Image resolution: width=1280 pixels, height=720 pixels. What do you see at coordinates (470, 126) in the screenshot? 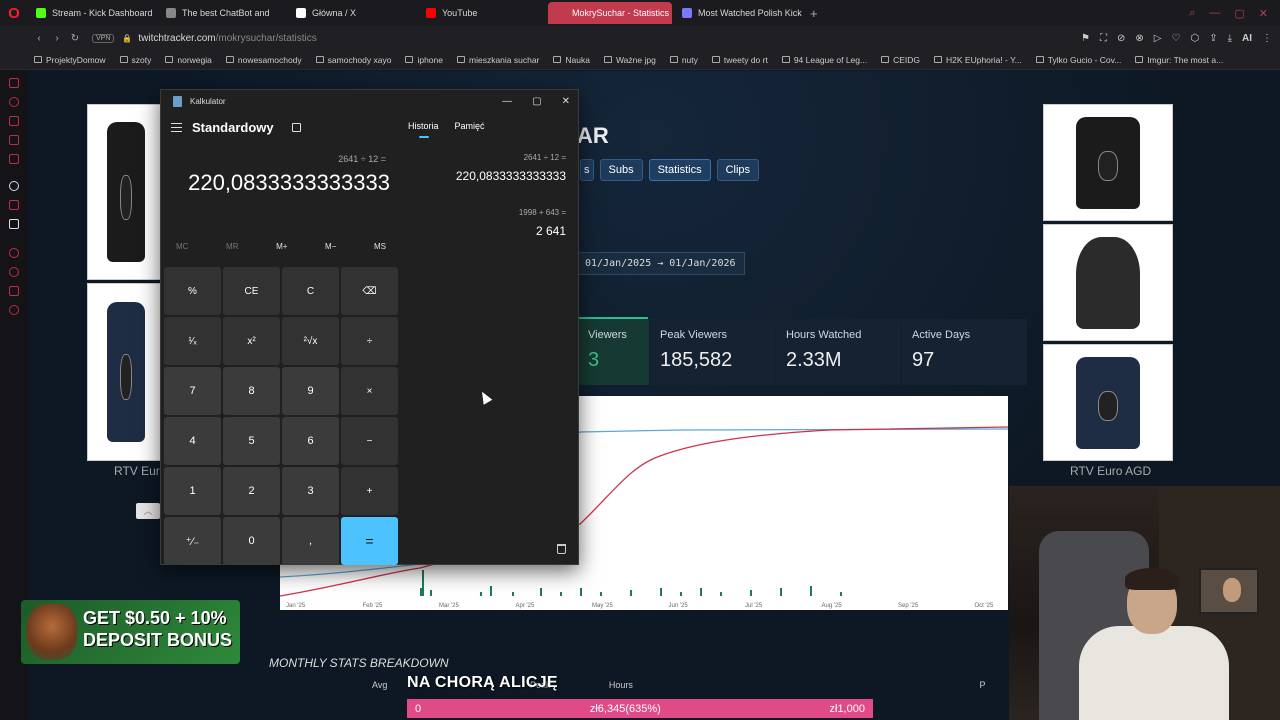
I see `tab-memory: Pamięć` at bounding box center [470, 126].